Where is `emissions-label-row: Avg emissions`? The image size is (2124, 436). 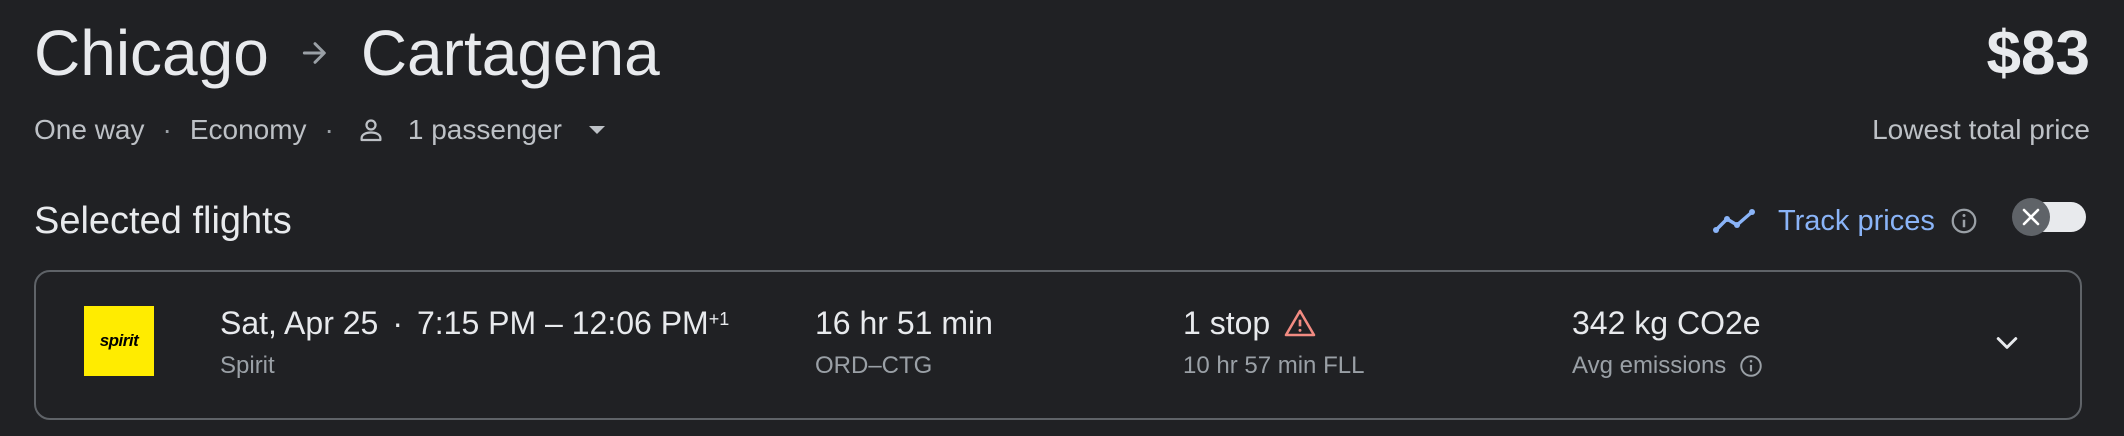
emissions-label-row: Avg emissions is located at coordinates (1668, 366).